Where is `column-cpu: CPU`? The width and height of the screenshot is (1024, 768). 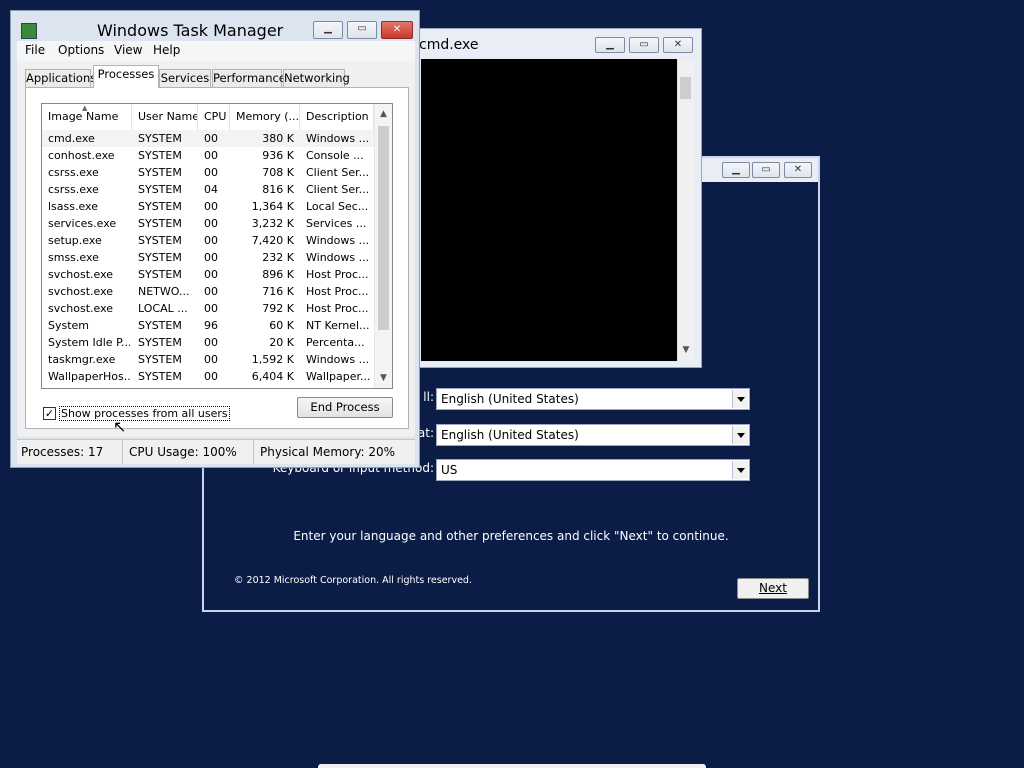 column-cpu: CPU is located at coordinates (214, 117).